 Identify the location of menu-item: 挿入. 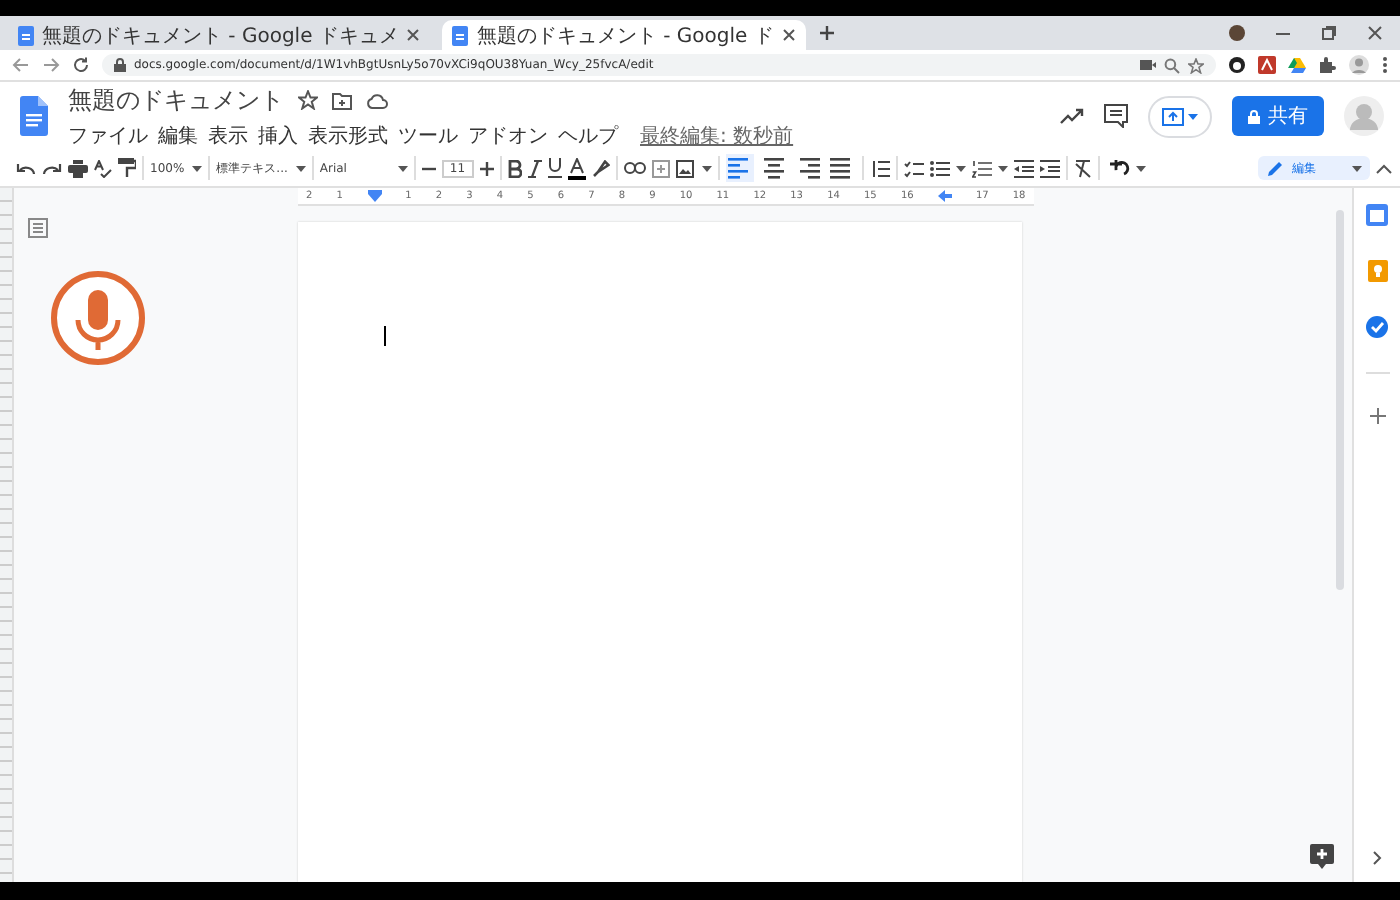
(278, 135).